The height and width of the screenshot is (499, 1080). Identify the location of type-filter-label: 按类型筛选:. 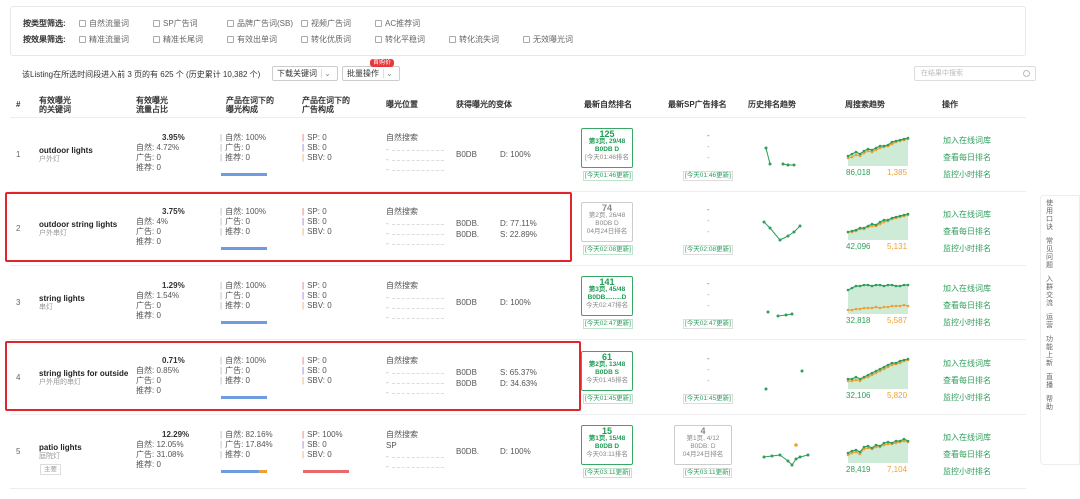
(44, 23).